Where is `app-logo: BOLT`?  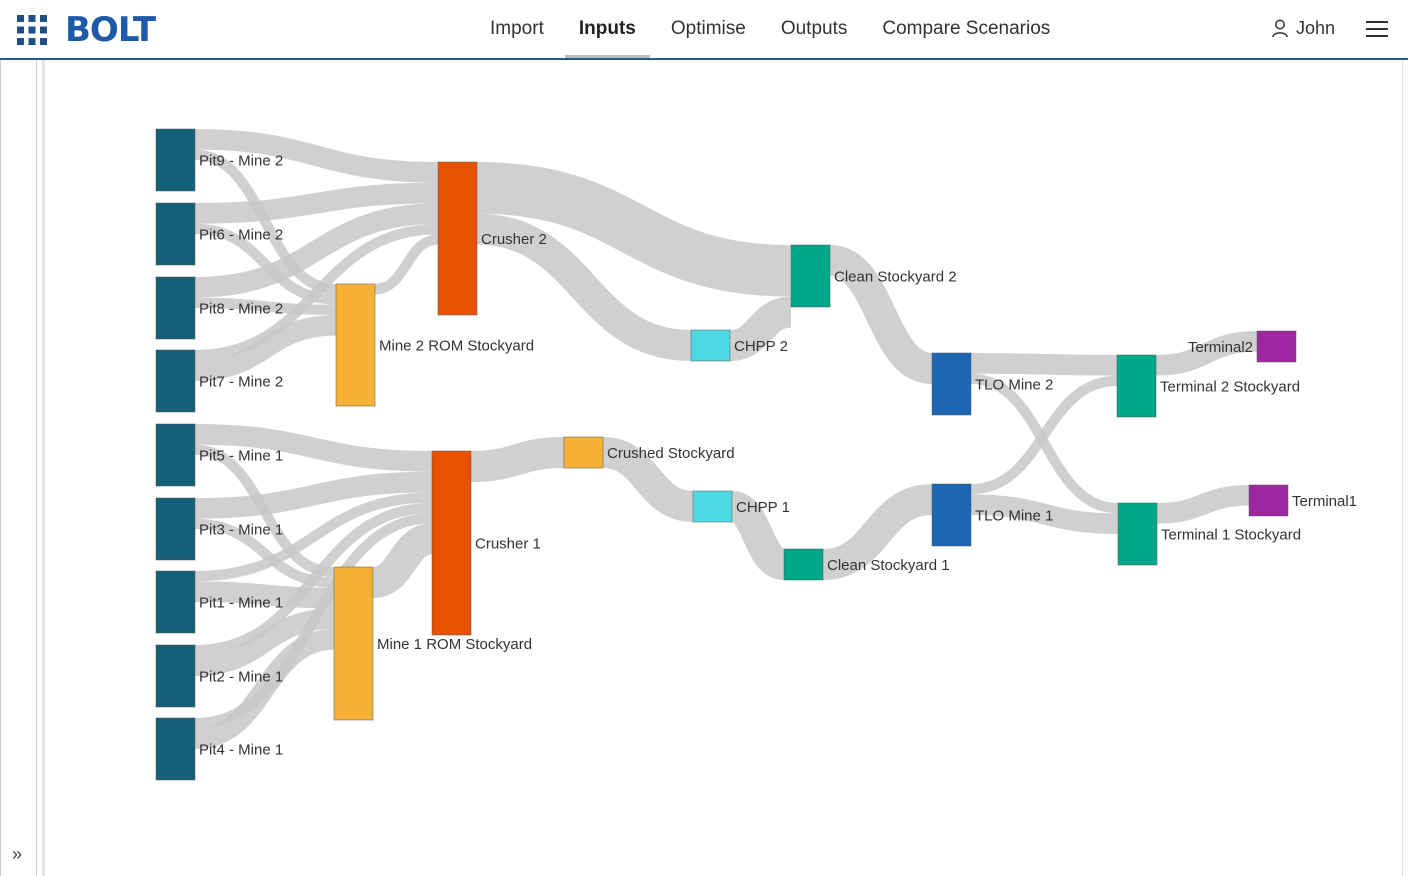
app-logo: BOLT is located at coordinates (110, 30).